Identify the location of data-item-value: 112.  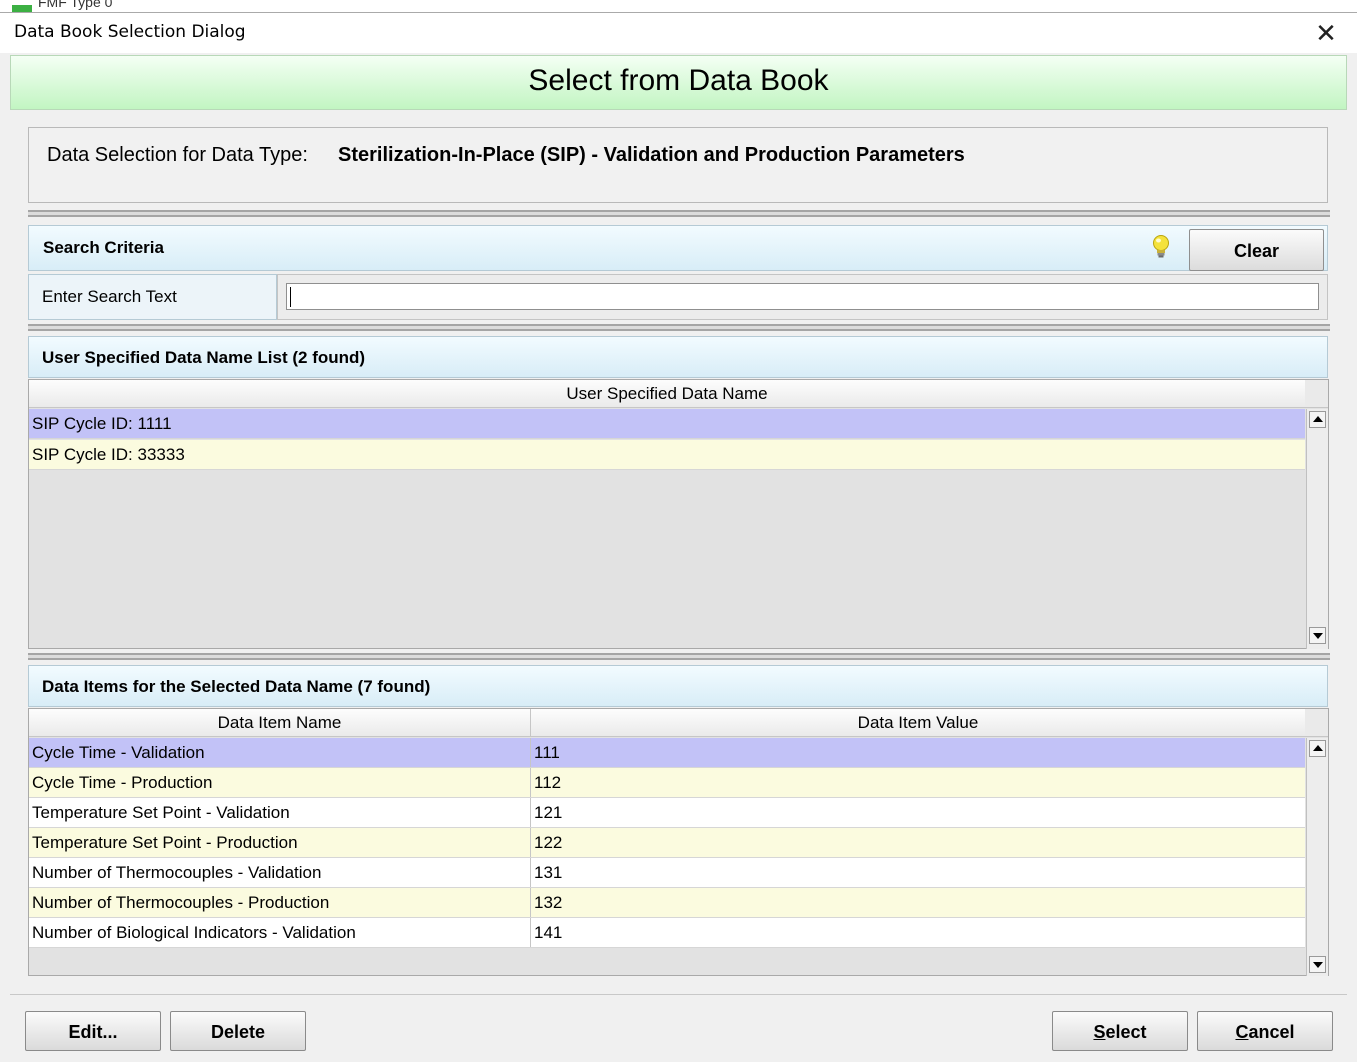
(548, 782).